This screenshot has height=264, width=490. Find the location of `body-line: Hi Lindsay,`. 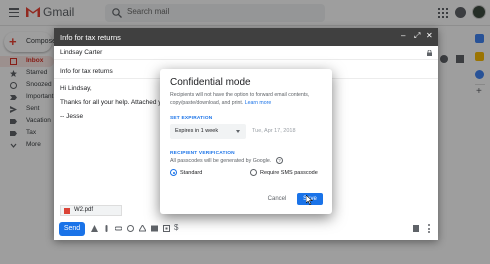

body-line: Hi Lindsay, is located at coordinates (76, 88).